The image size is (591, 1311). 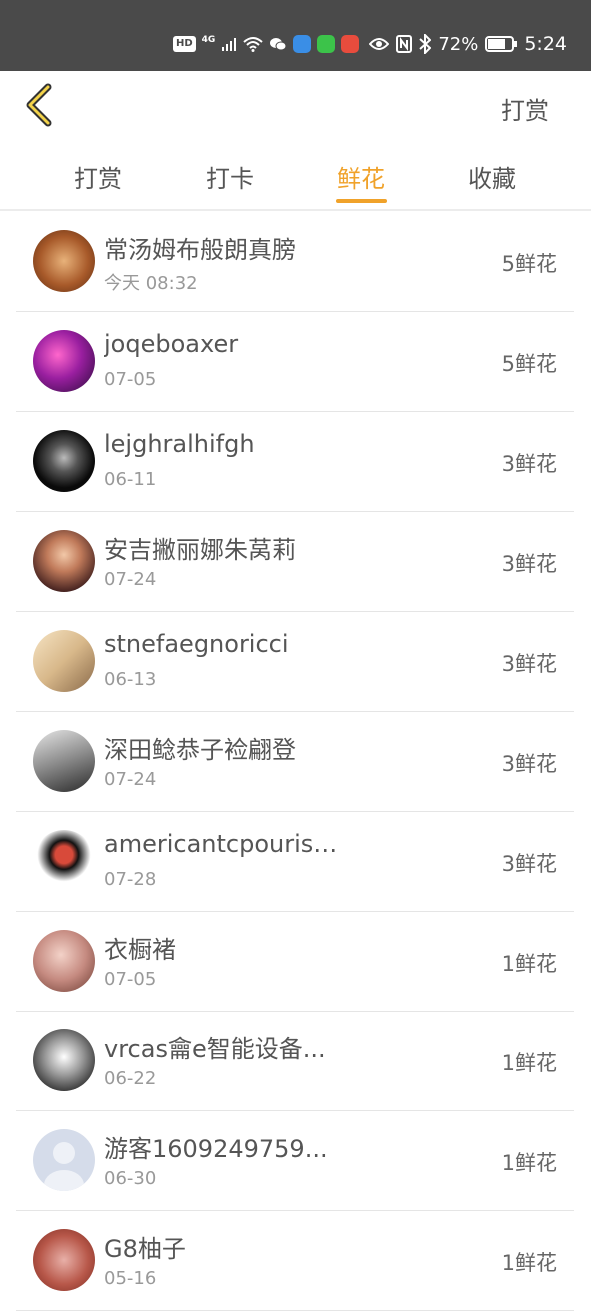 What do you see at coordinates (171, 344) in the screenshot?
I see `user-name: joqeboaxer` at bounding box center [171, 344].